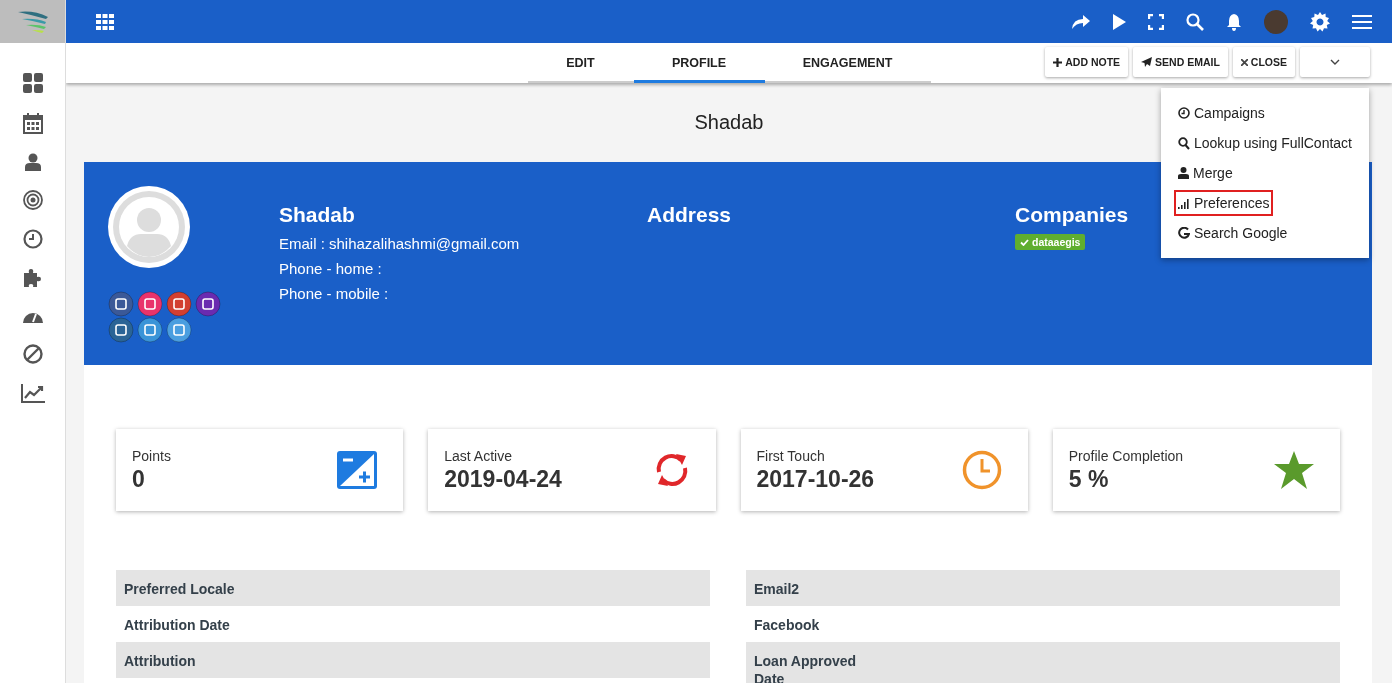 The width and height of the screenshot is (1392, 683). I want to click on puzzle-icon, so click(32, 278).